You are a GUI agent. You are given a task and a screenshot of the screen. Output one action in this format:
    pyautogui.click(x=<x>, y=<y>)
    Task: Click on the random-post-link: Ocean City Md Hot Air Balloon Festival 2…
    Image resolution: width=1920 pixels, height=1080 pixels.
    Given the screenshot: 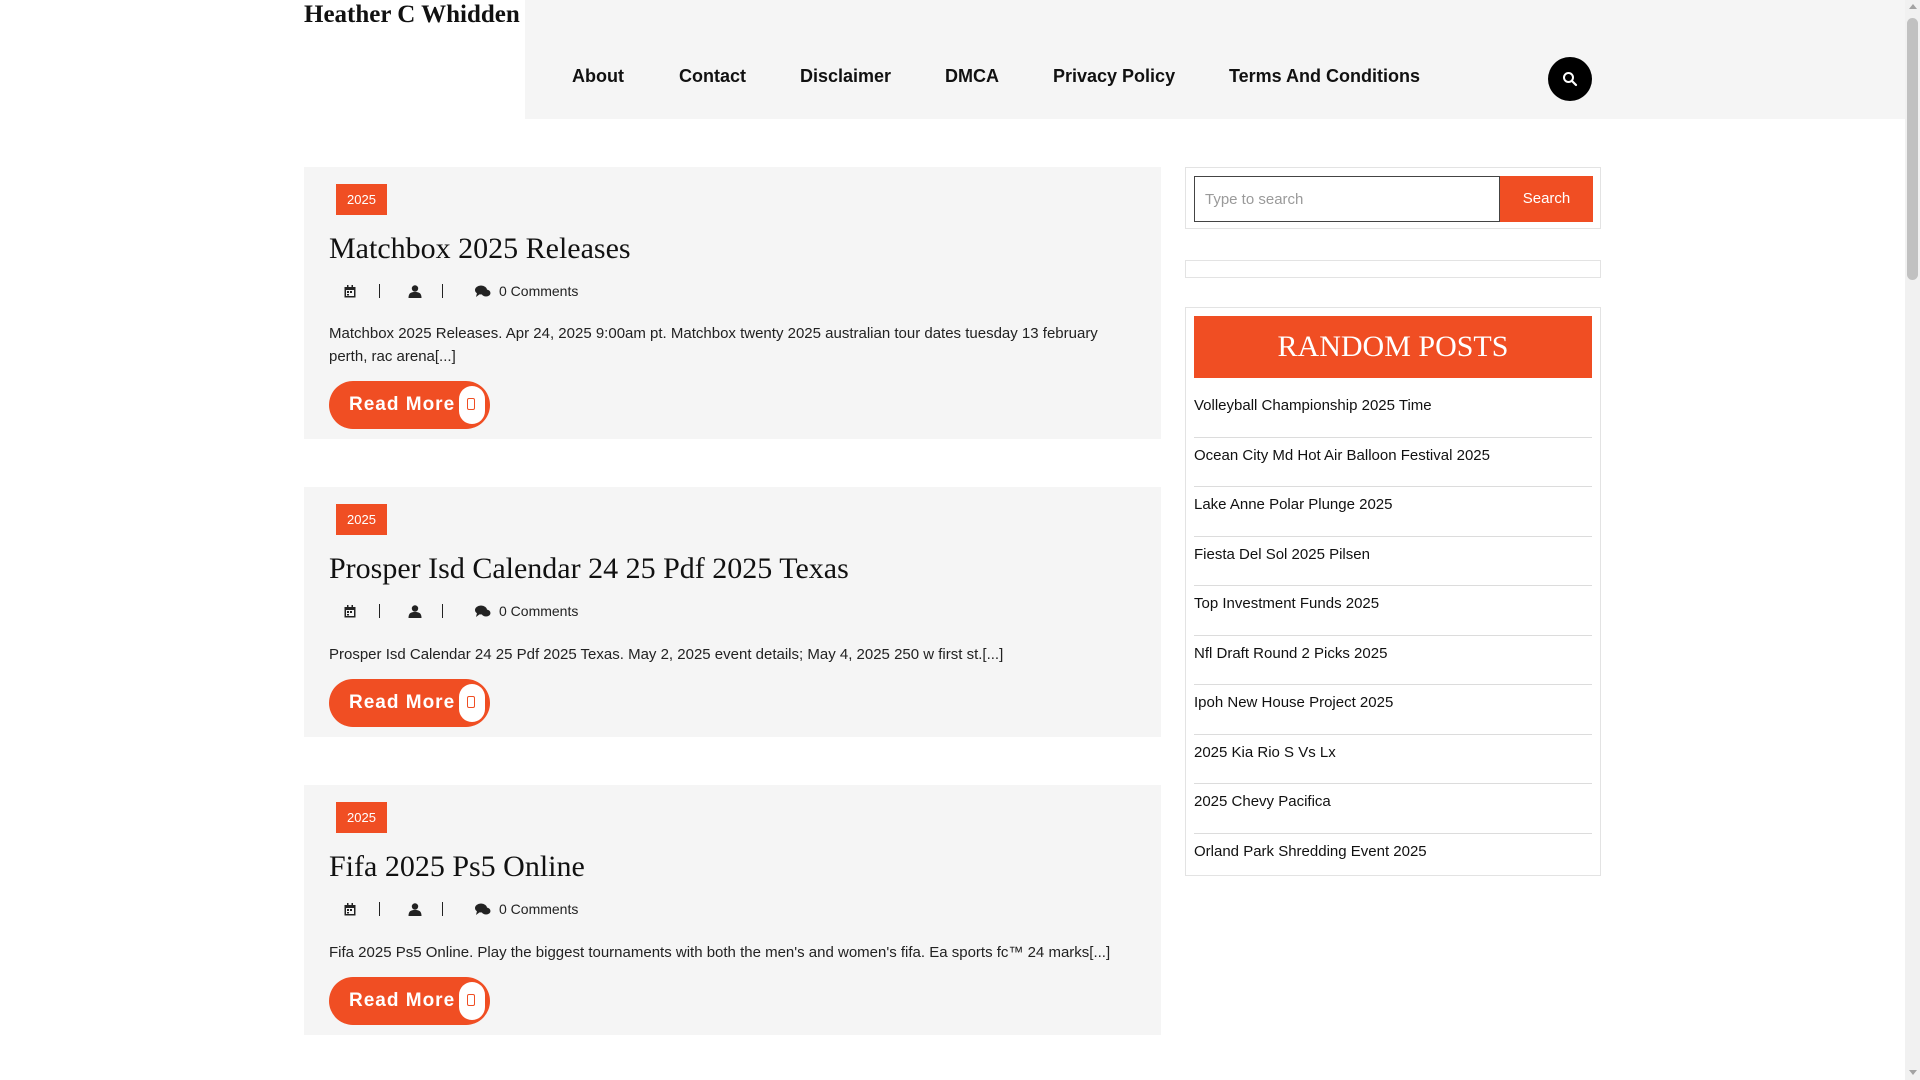 What is the action you would take?
    pyautogui.click(x=1393, y=462)
    